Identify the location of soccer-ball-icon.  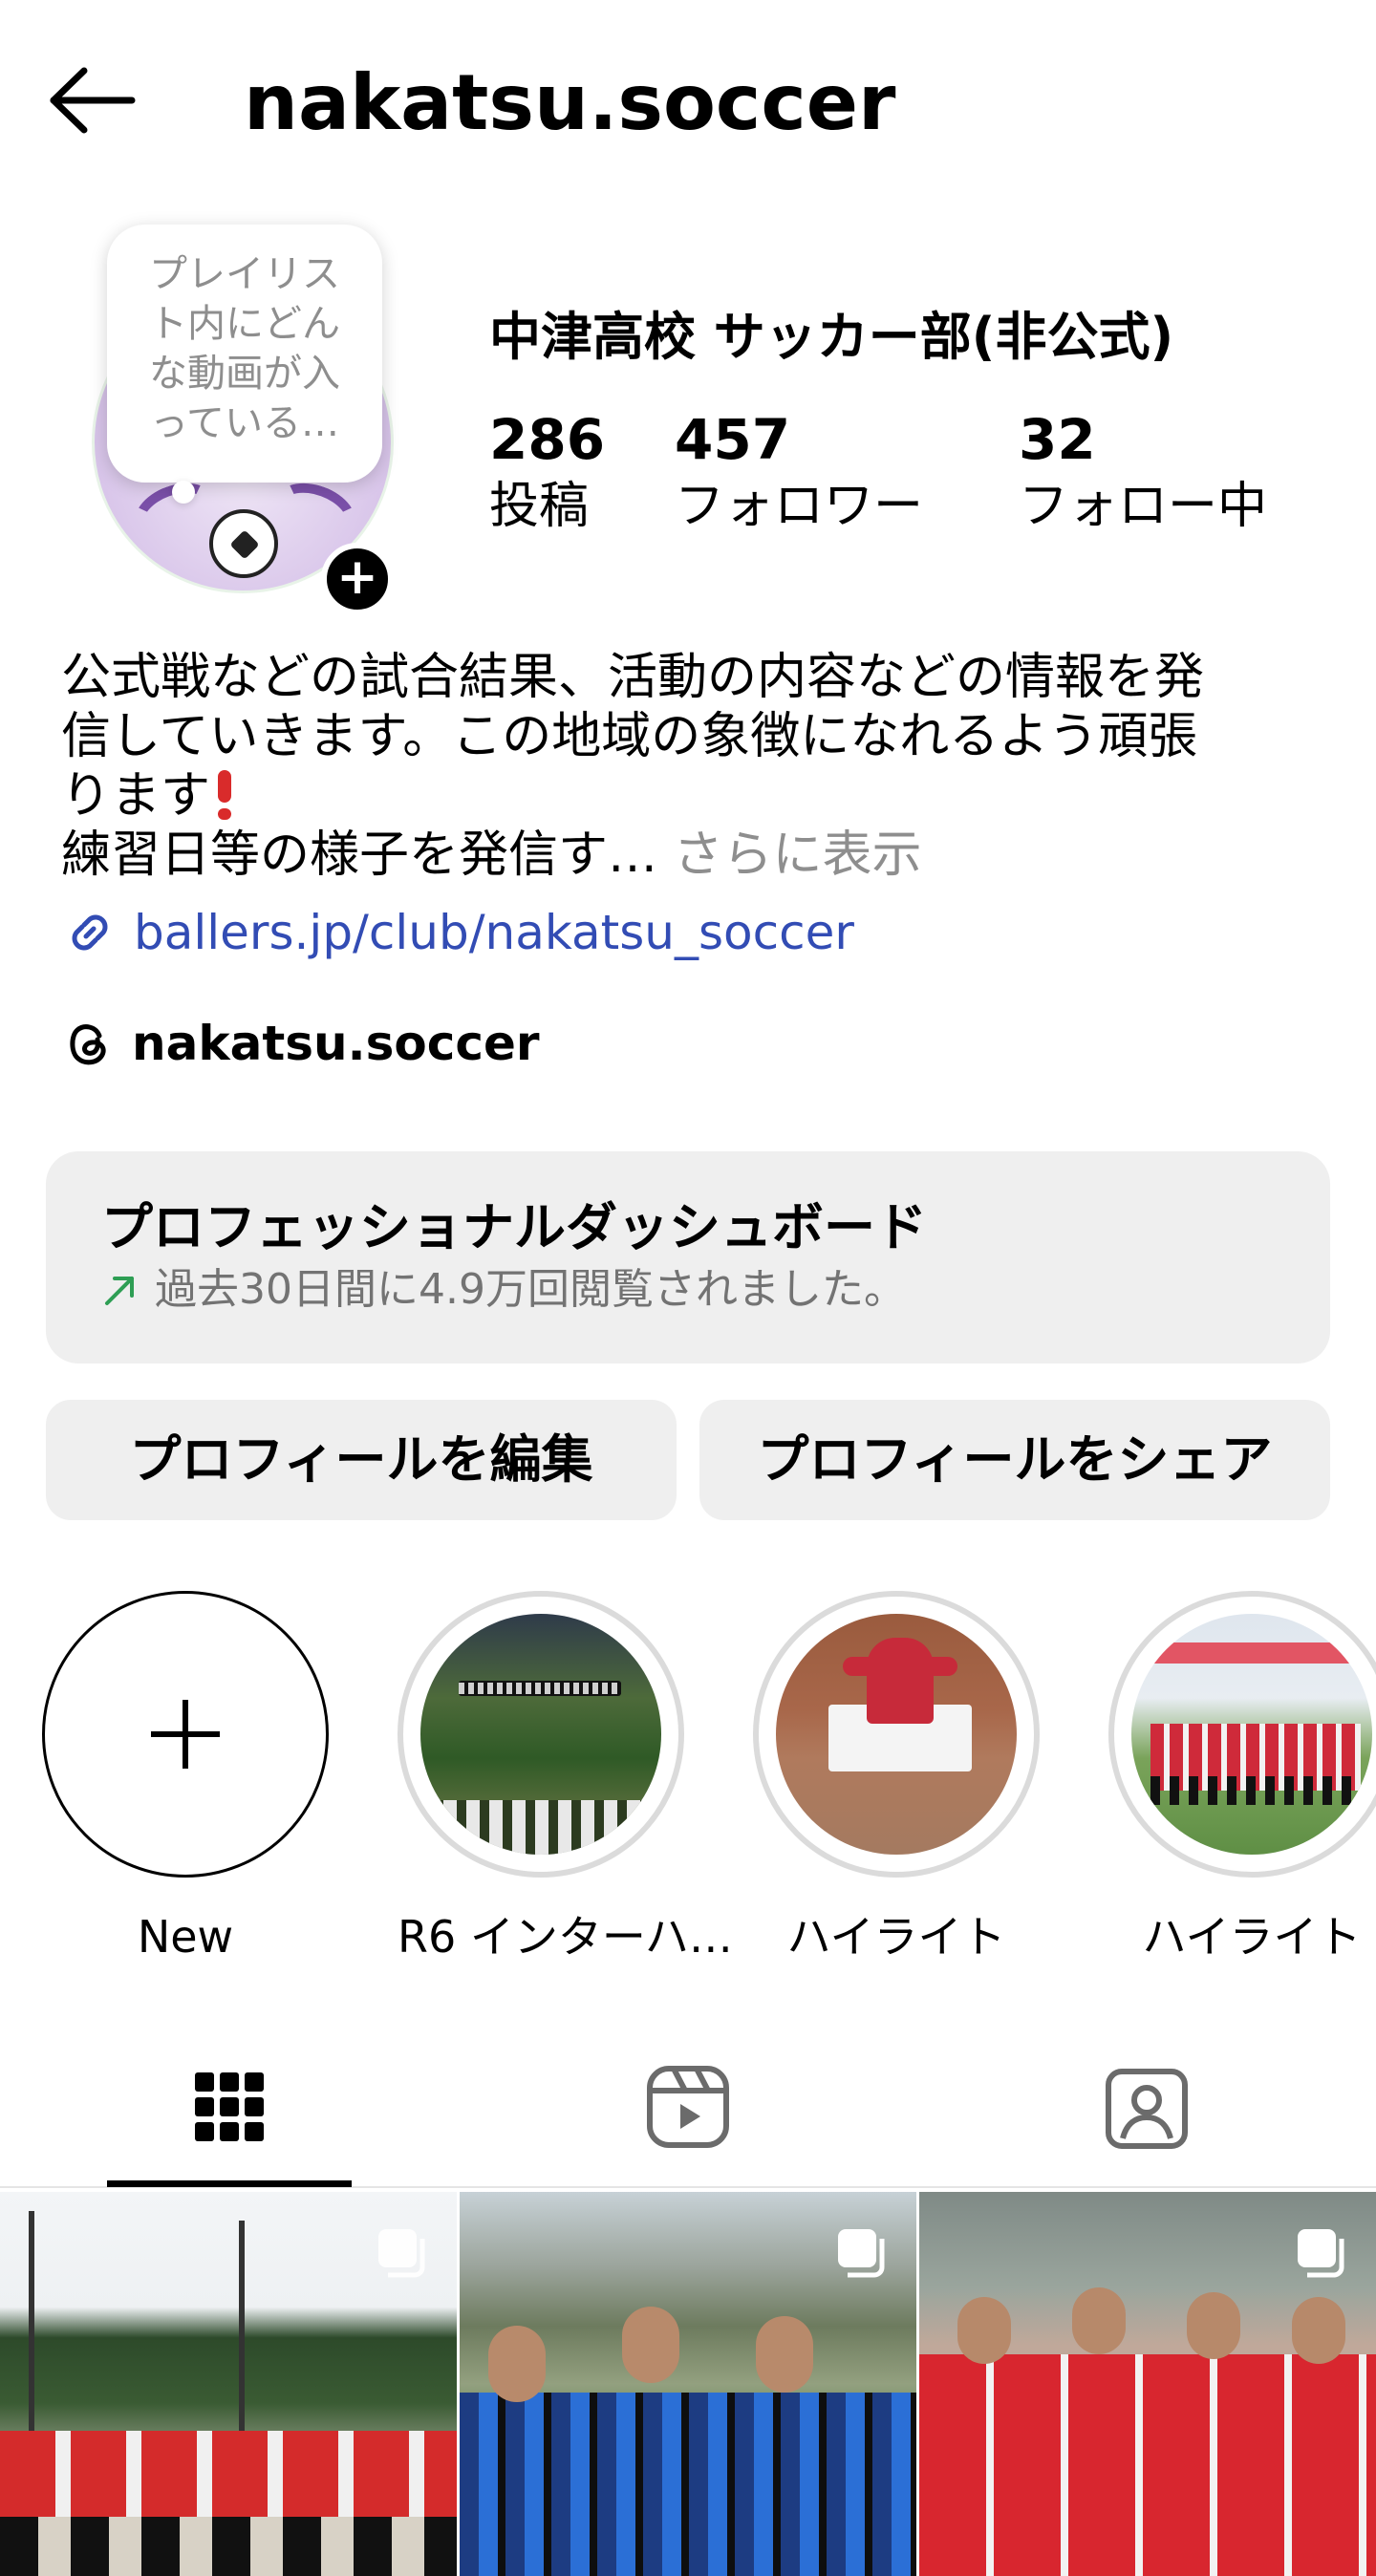
(244, 543).